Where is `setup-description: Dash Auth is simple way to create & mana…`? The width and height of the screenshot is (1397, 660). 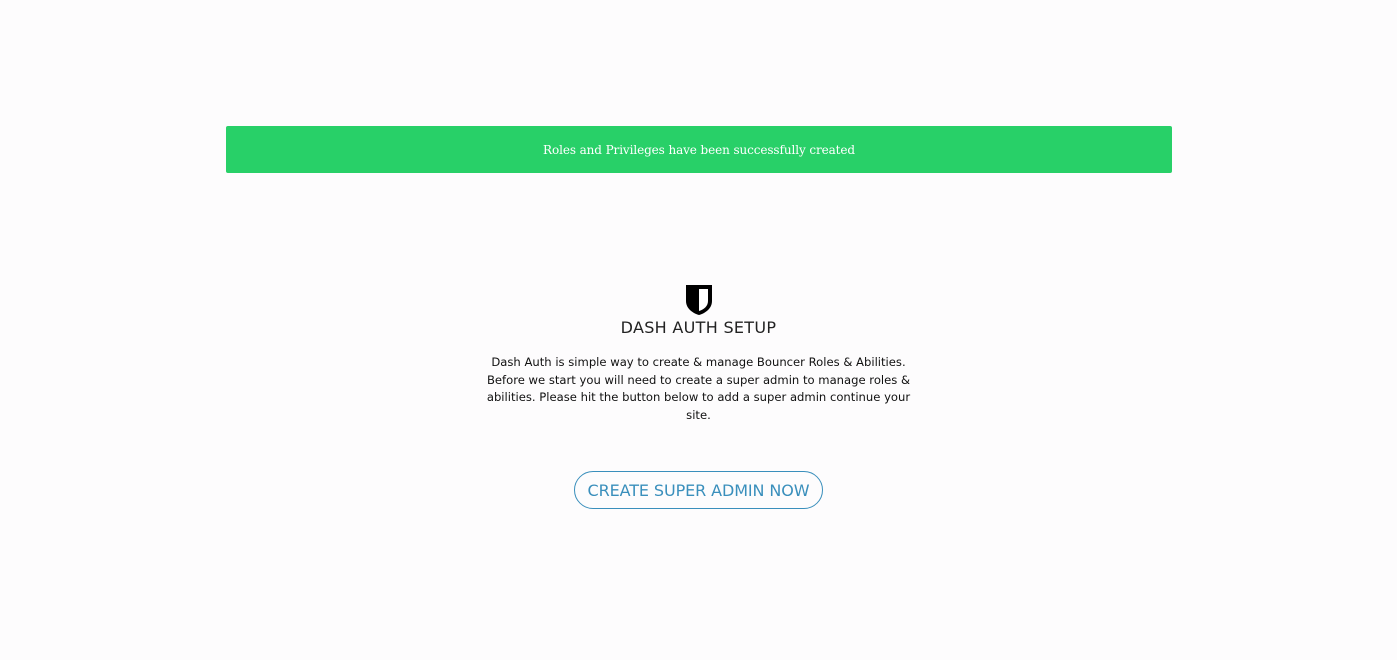
setup-description: Dash Auth is simple way to create & mana… is located at coordinates (698, 388).